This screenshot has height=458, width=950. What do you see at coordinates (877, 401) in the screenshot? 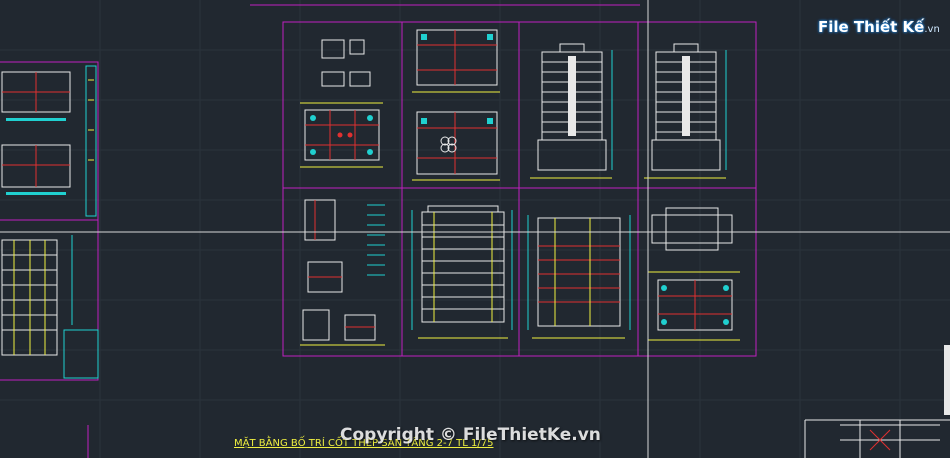
I see `bottom-right-sheet` at bounding box center [877, 401].